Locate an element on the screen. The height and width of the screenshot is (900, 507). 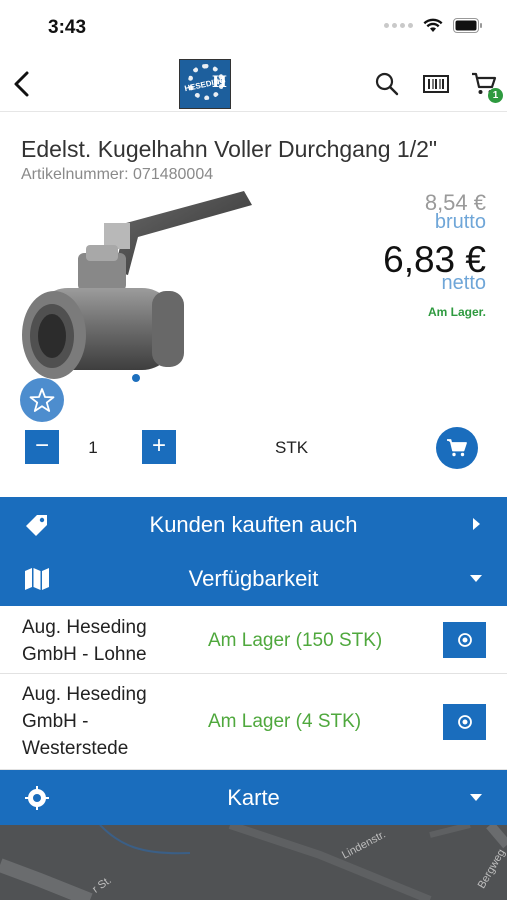
map-roads is located at coordinates (253, 862).